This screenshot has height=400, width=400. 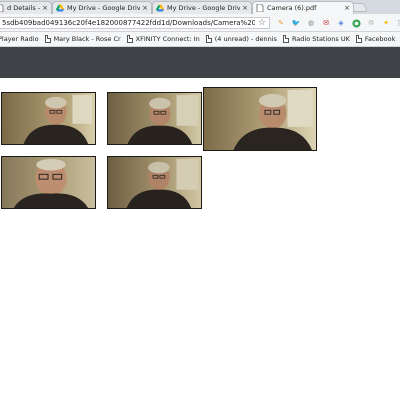 I want to click on tab-yahoo: d Details - Yahoo ×, so click(x=26, y=7).